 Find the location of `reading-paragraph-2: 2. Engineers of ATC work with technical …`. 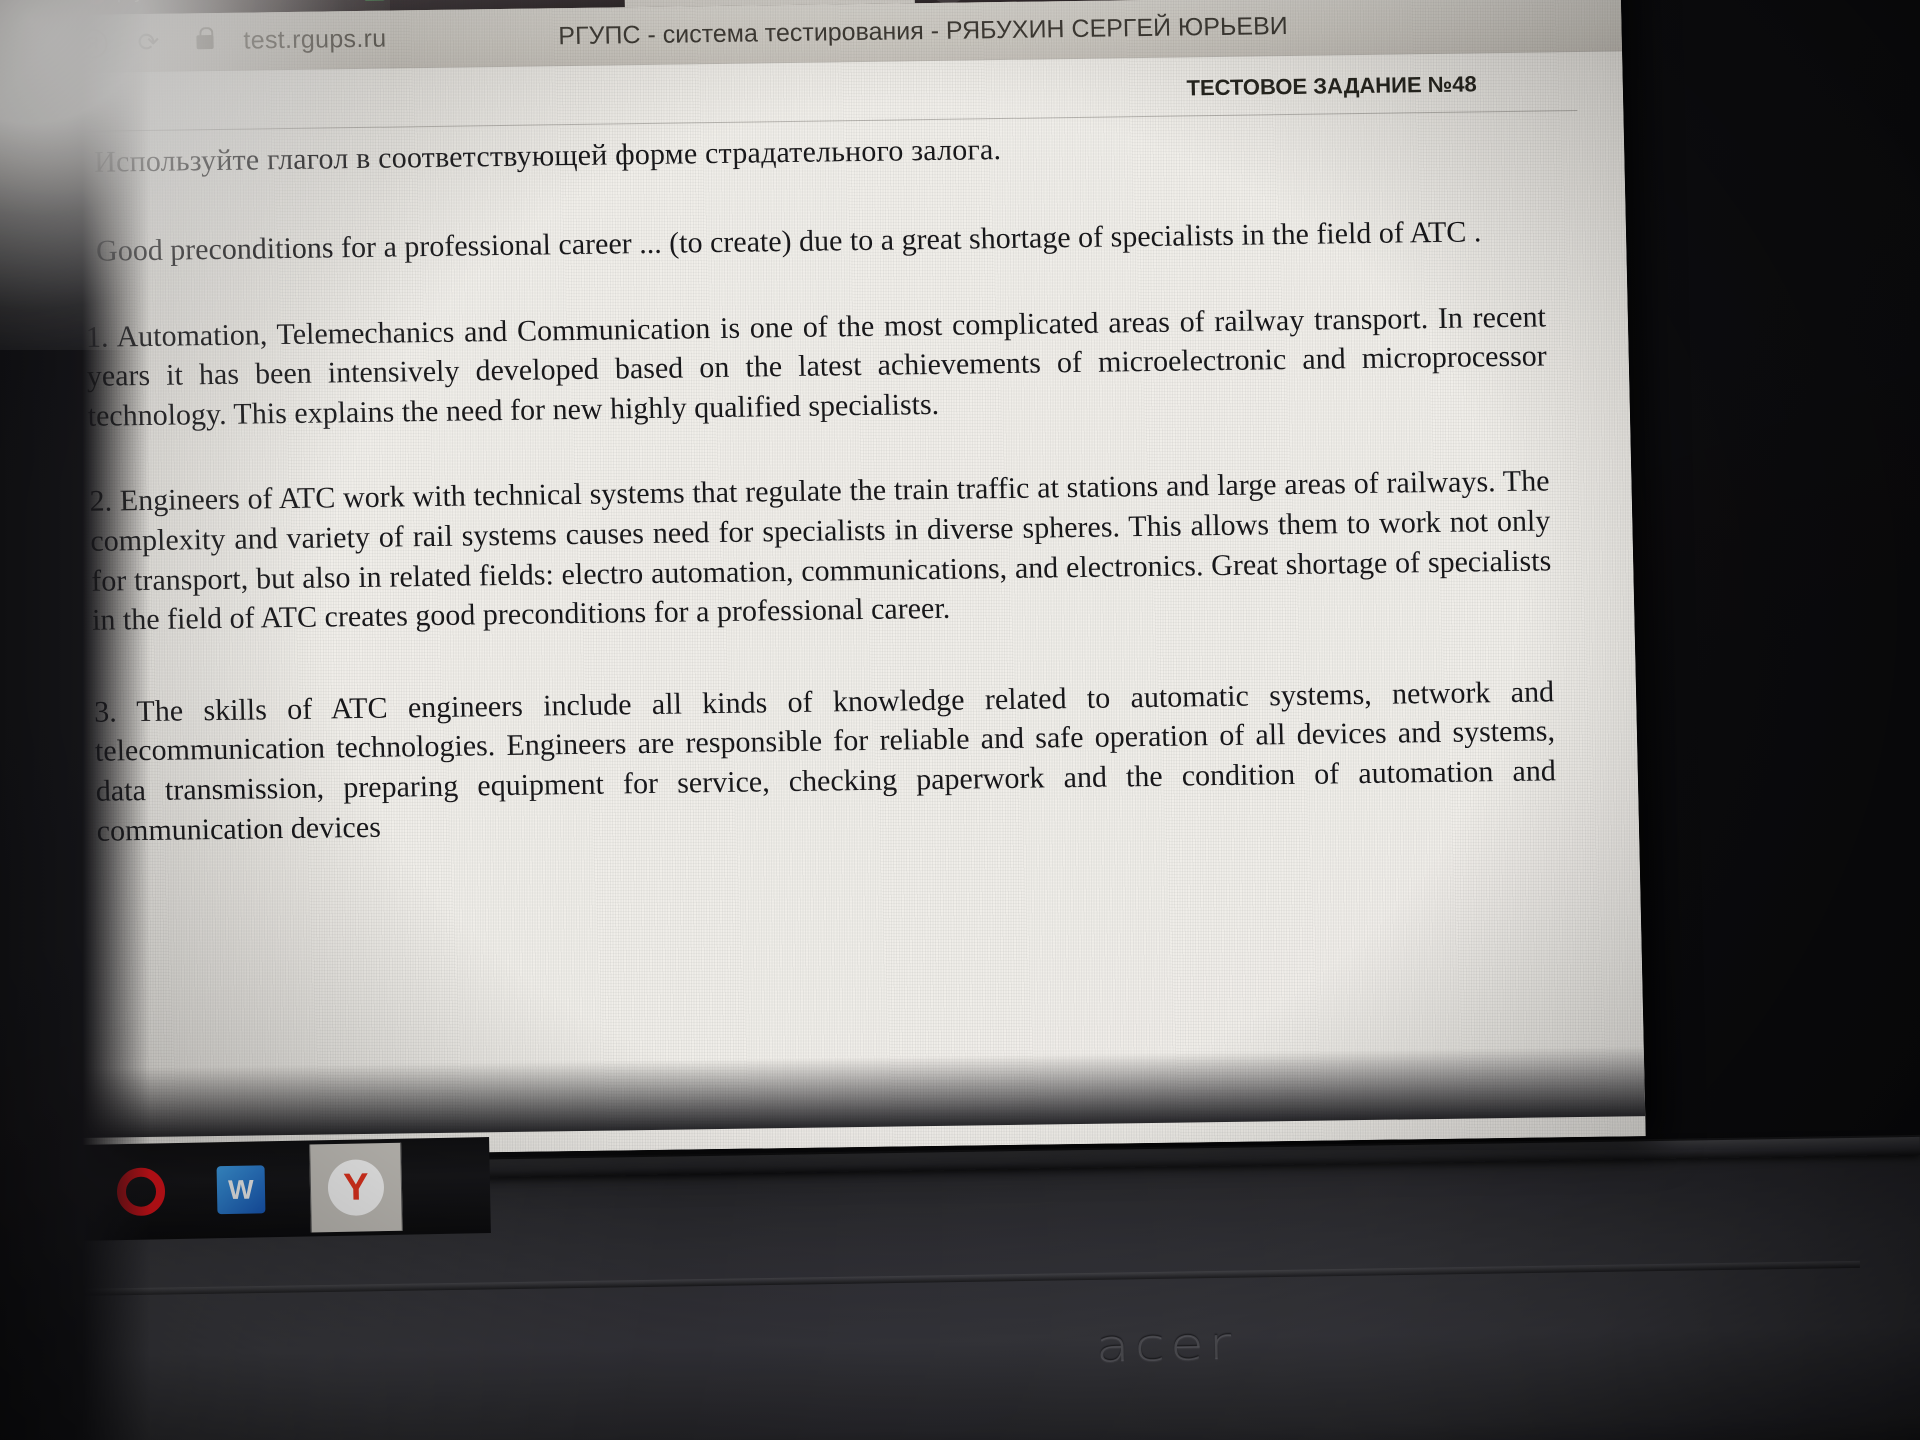

reading-paragraph-2: 2. Engineers of ATC work with technical … is located at coordinates (820, 550).